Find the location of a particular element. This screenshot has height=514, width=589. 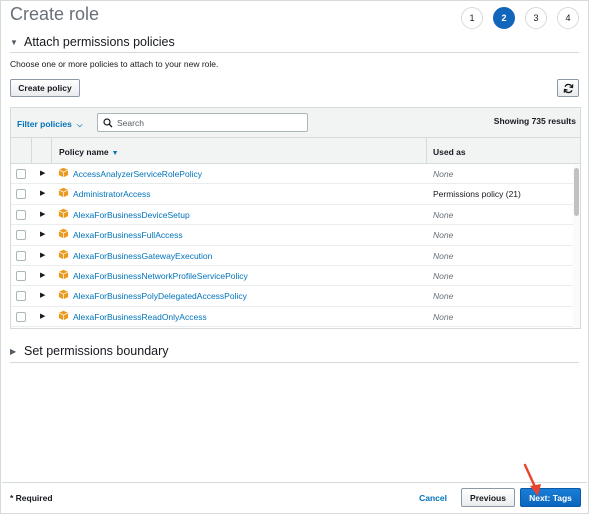

used-as-column-header: Used as is located at coordinates (449, 152).